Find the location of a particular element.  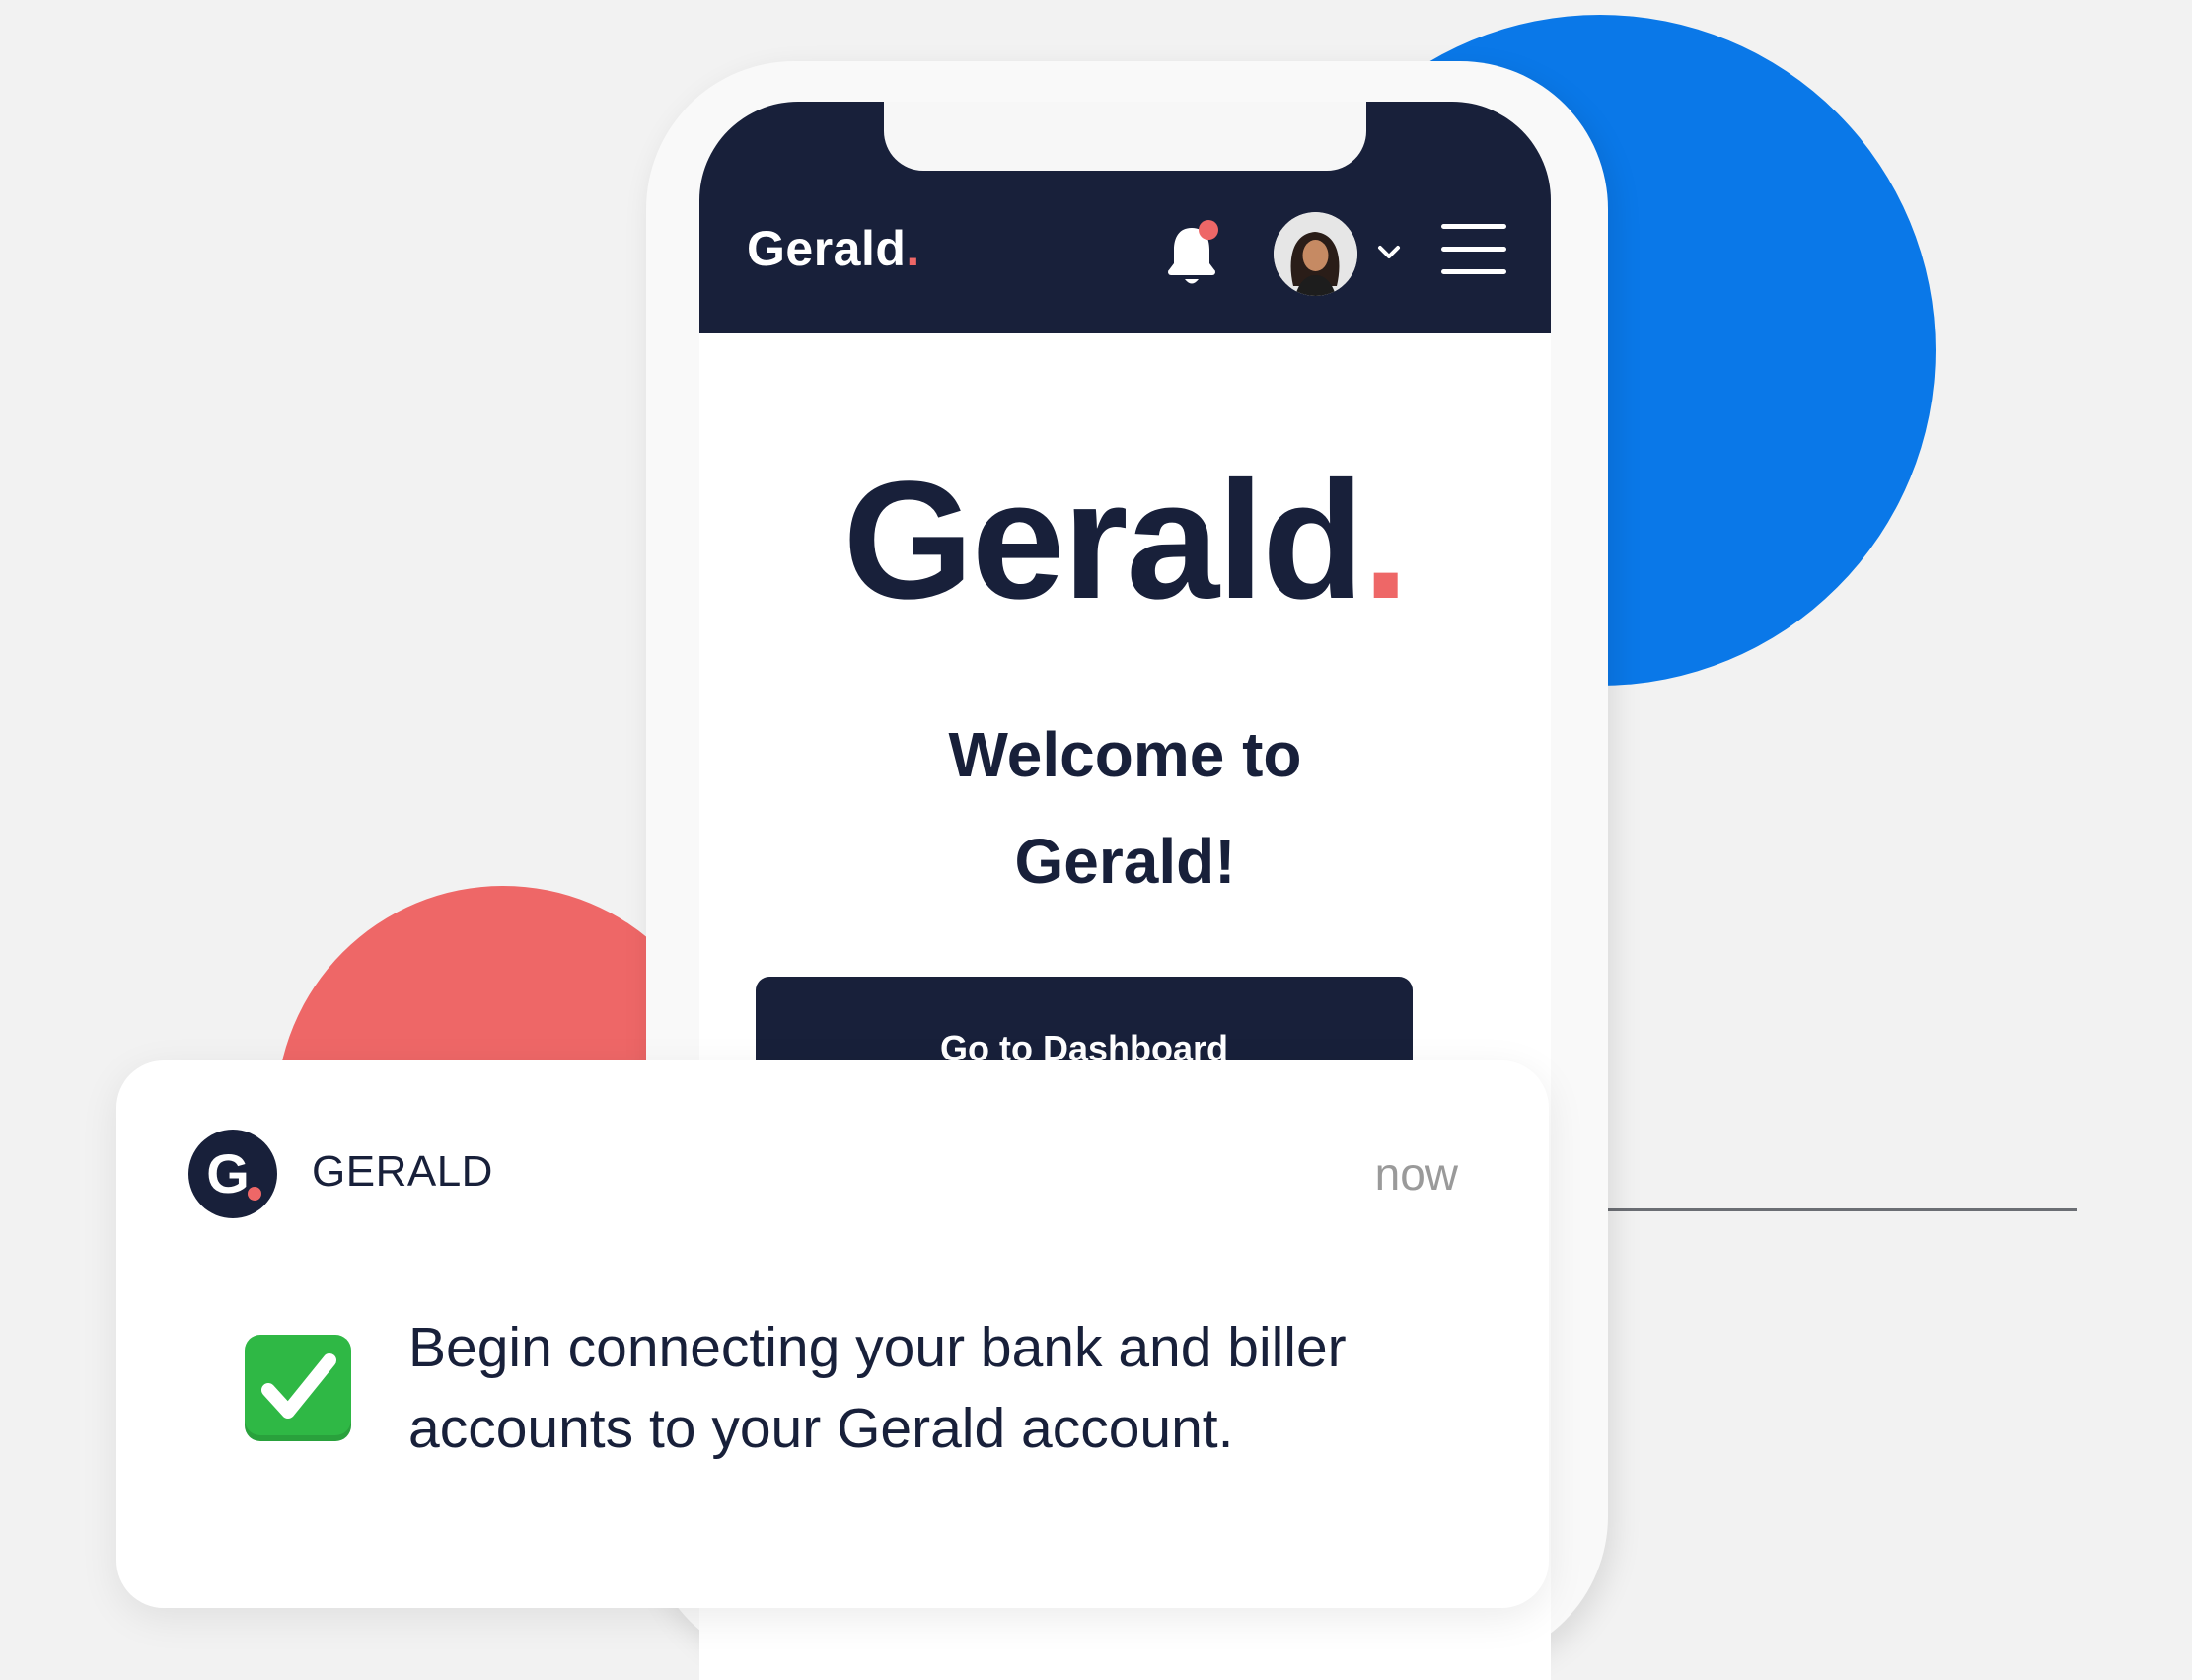

phone-notch is located at coordinates (1125, 136).